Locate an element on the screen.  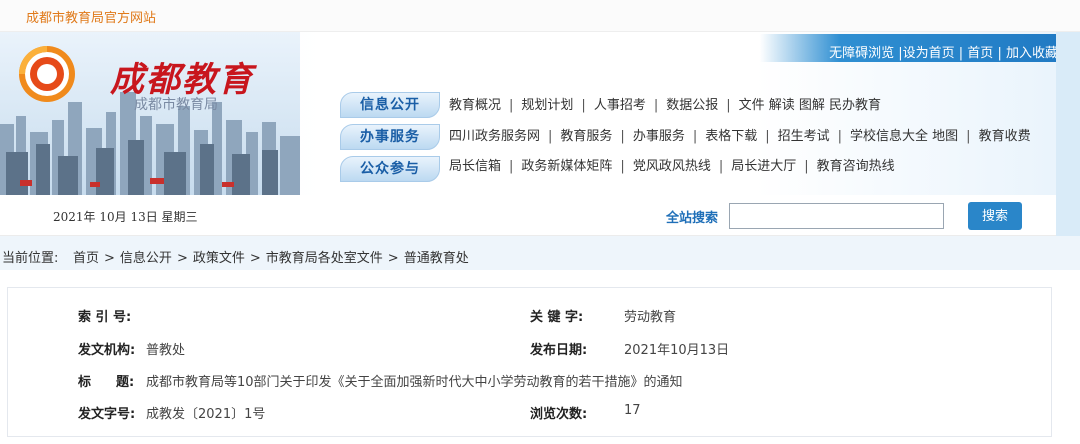
nav-link: 四川政务服务网 is located at coordinates (494, 136).